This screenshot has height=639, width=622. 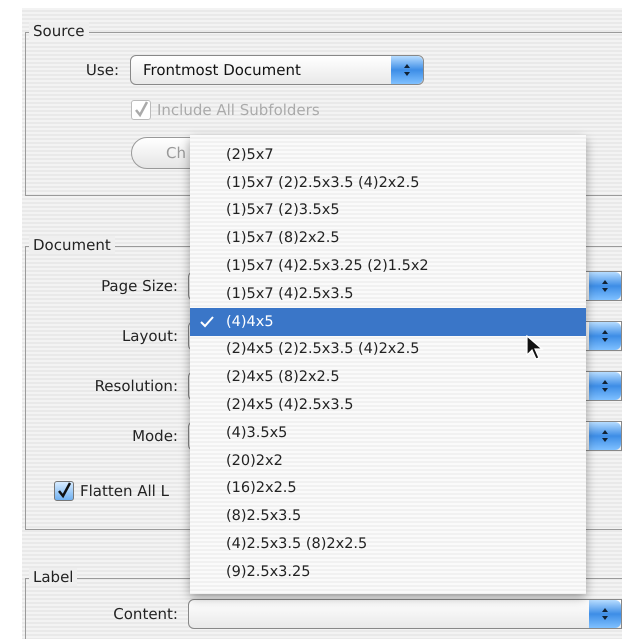 I want to click on menu-item: (1)5x7 (4)2.5x3.25 (2)1.5x2, so click(x=388, y=266).